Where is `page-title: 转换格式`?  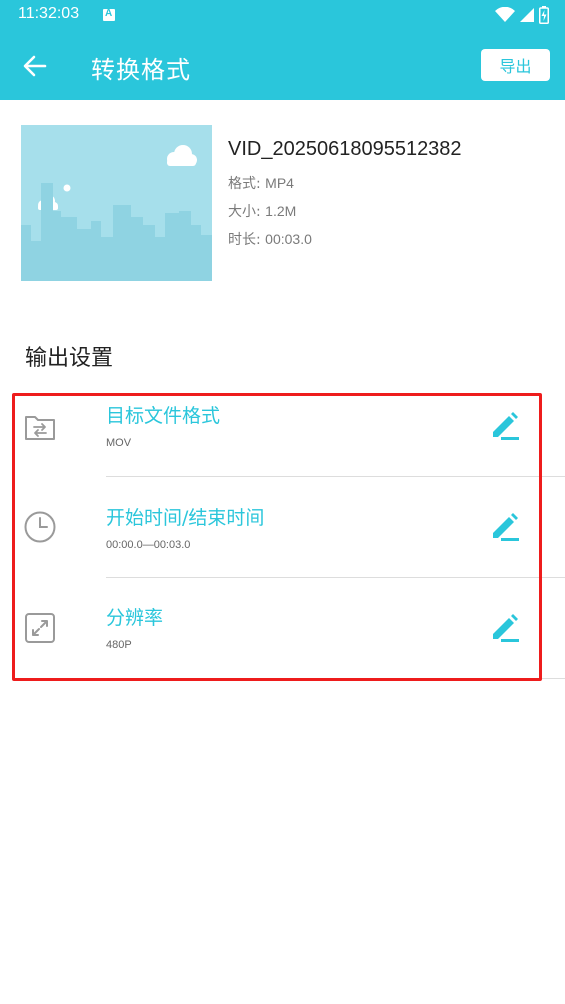 page-title: 转换格式 is located at coordinates (141, 70).